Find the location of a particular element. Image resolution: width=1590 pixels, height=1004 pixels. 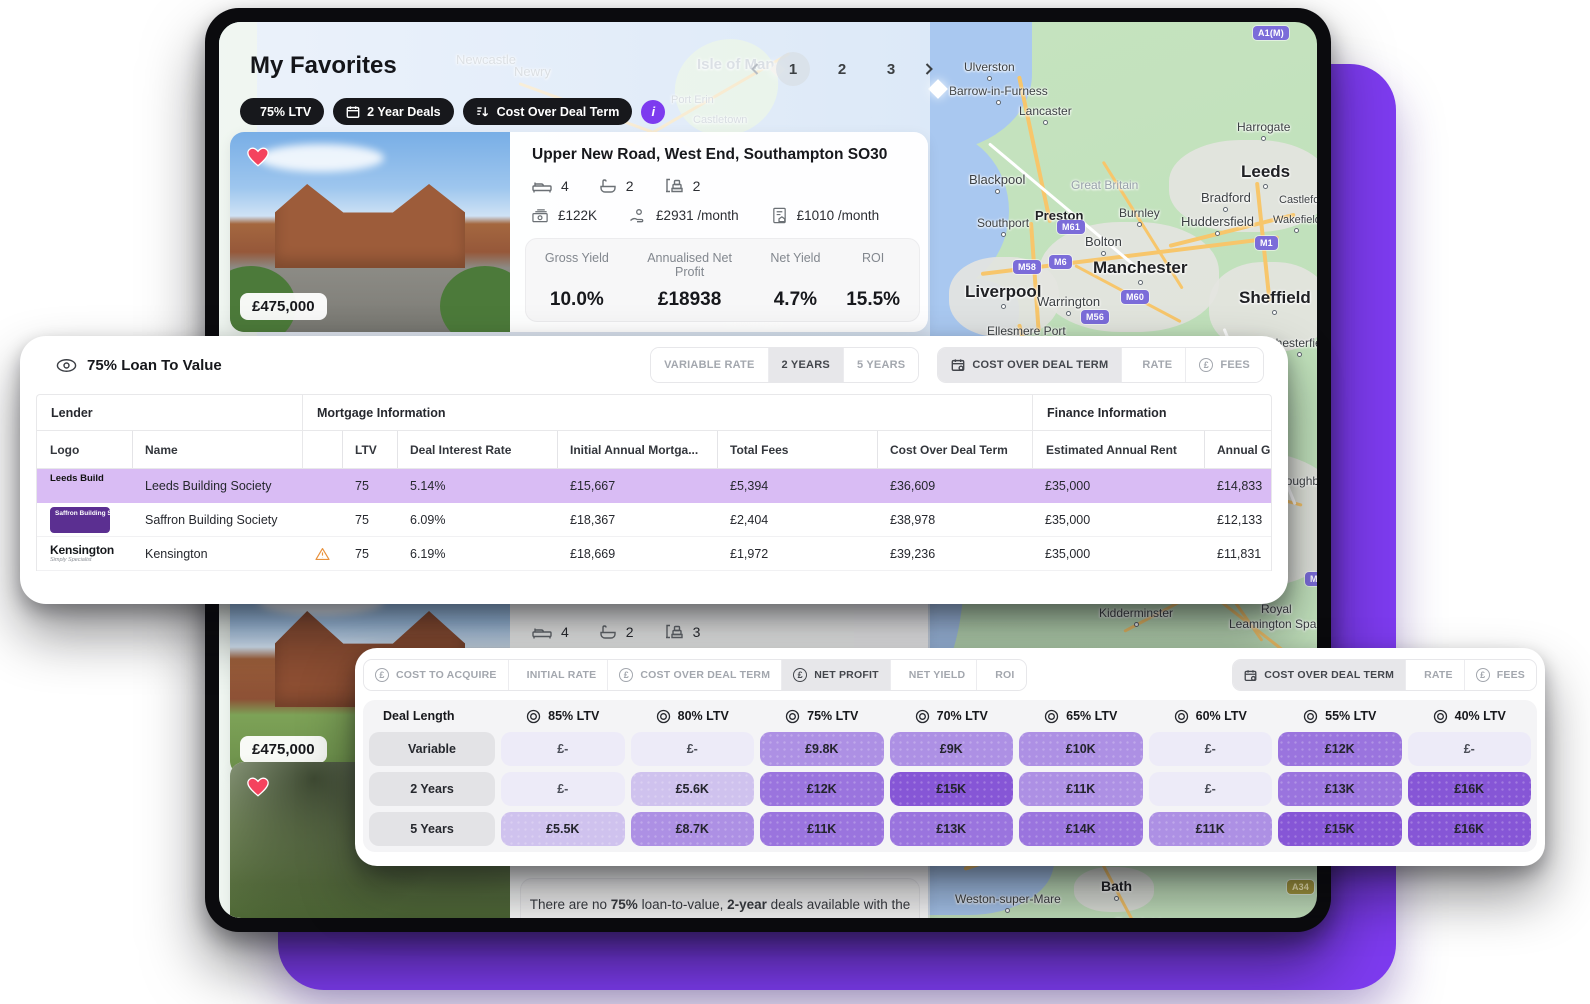

cash-icon is located at coordinates (540, 216).